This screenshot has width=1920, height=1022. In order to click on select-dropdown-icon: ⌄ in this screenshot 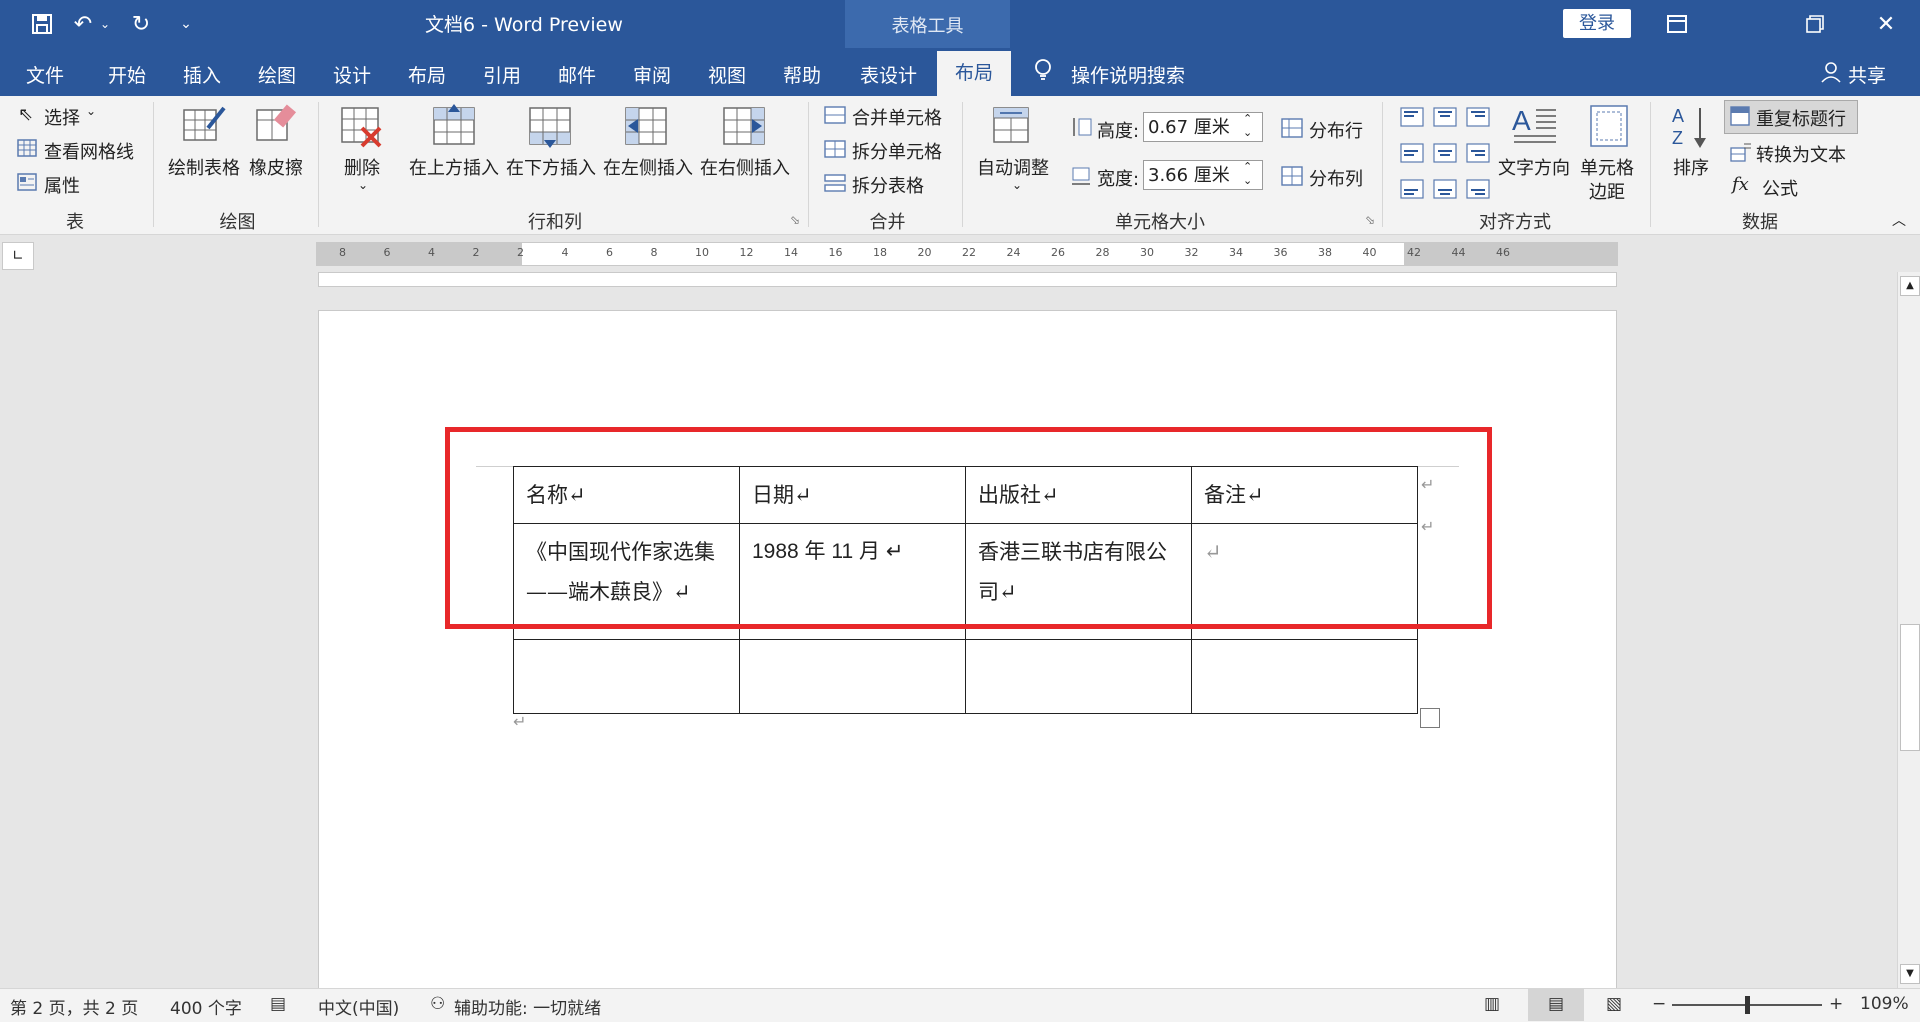, I will do `click(91, 111)`.